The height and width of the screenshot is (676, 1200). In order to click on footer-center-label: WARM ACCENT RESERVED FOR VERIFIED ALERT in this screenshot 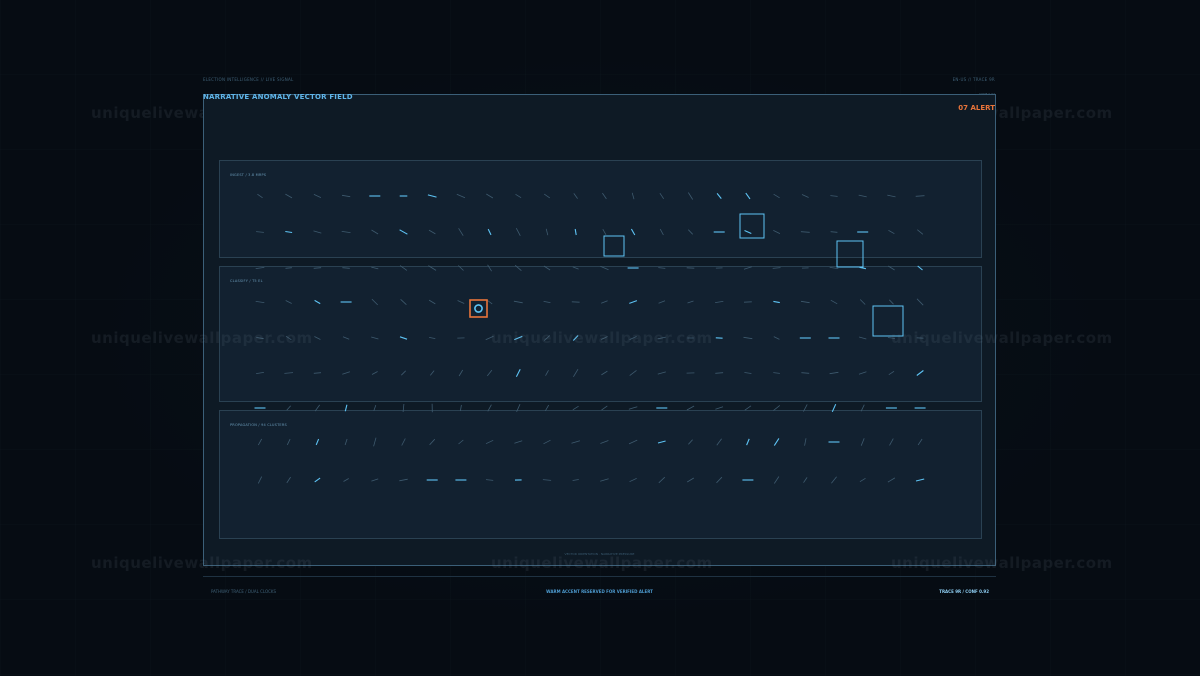, I will do `click(599, 591)`.